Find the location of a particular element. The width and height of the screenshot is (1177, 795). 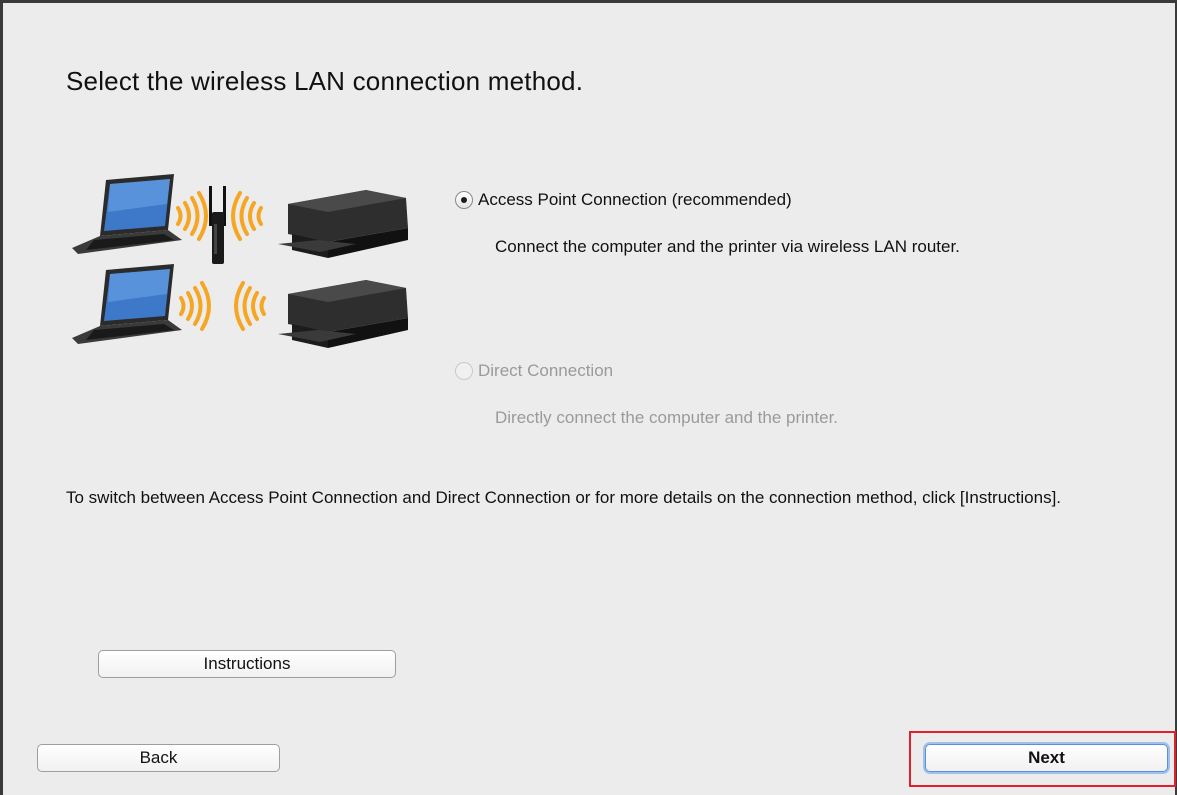

radio-access-point-row: Access Point Connection (recommended) is located at coordinates (707, 200).